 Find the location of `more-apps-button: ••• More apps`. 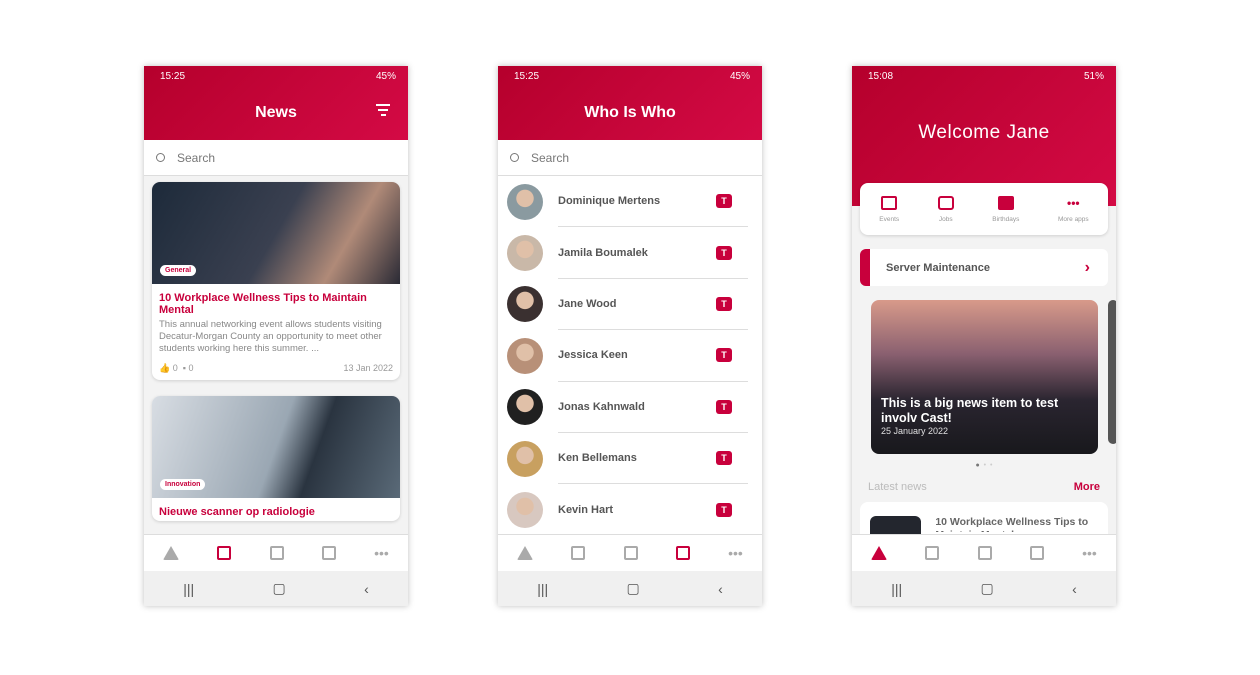

more-apps-button: ••• More apps is located at coordinates (1073, 209).